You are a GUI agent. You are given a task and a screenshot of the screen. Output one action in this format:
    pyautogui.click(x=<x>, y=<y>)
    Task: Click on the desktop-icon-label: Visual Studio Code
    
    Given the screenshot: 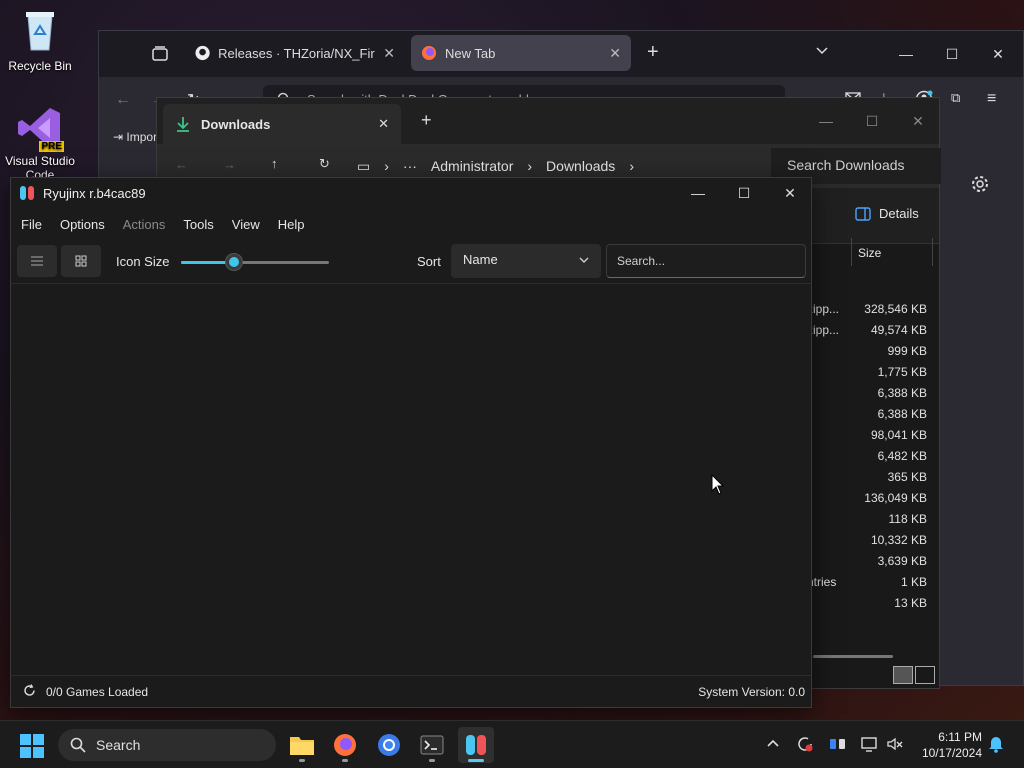 What is the action you would take?
    pyautogui.click(x=40, y=168)
    